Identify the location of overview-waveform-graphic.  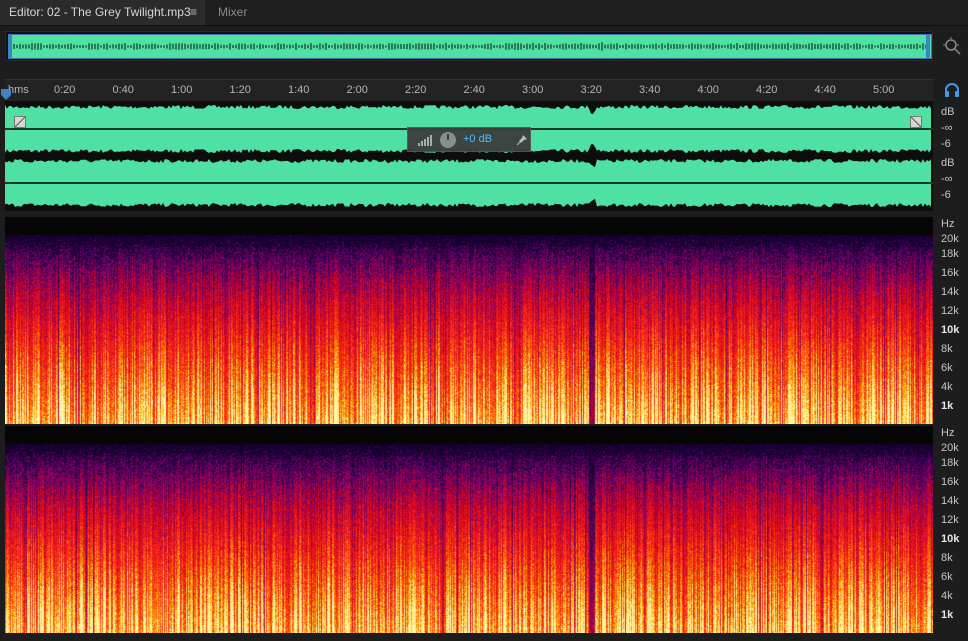
(470, 46).